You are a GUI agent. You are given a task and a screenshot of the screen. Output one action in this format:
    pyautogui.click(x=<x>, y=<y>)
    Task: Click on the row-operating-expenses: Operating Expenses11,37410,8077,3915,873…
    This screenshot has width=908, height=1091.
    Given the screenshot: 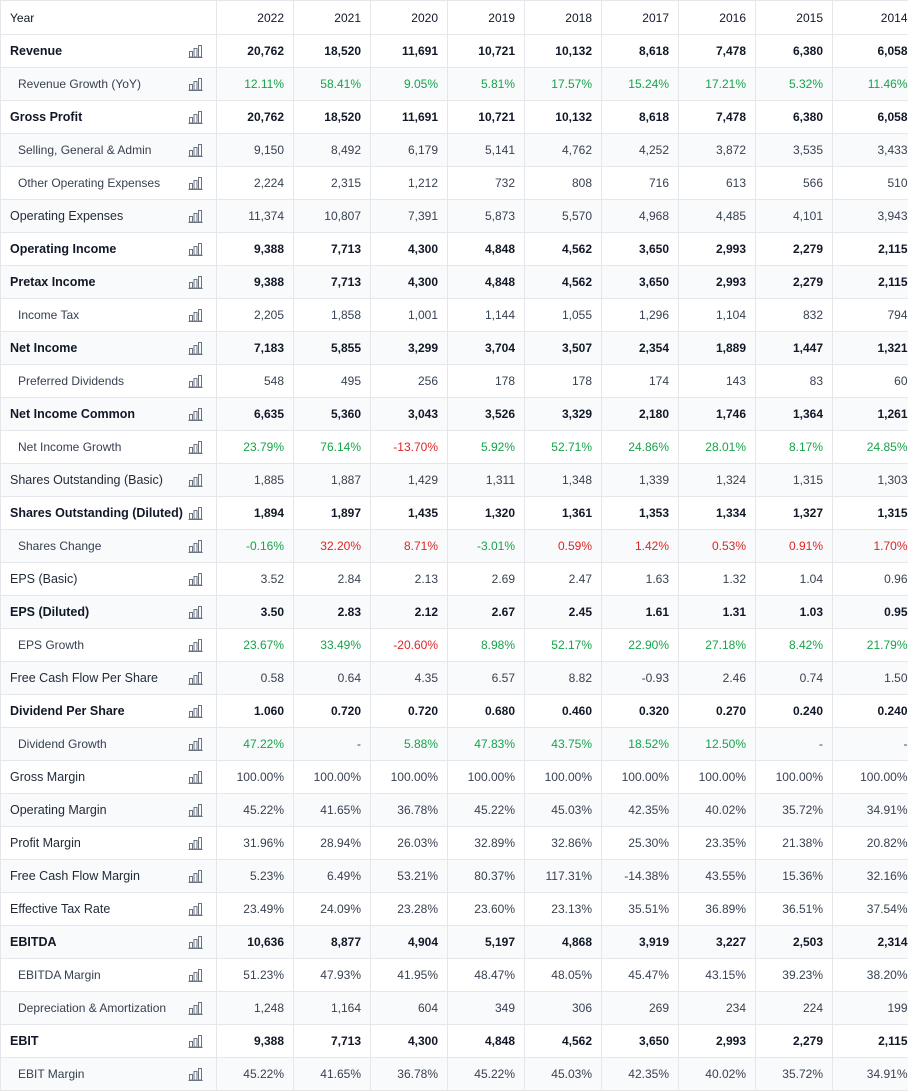 What is the action you would take?
    pyautogui.click(x=454, y=216)
    